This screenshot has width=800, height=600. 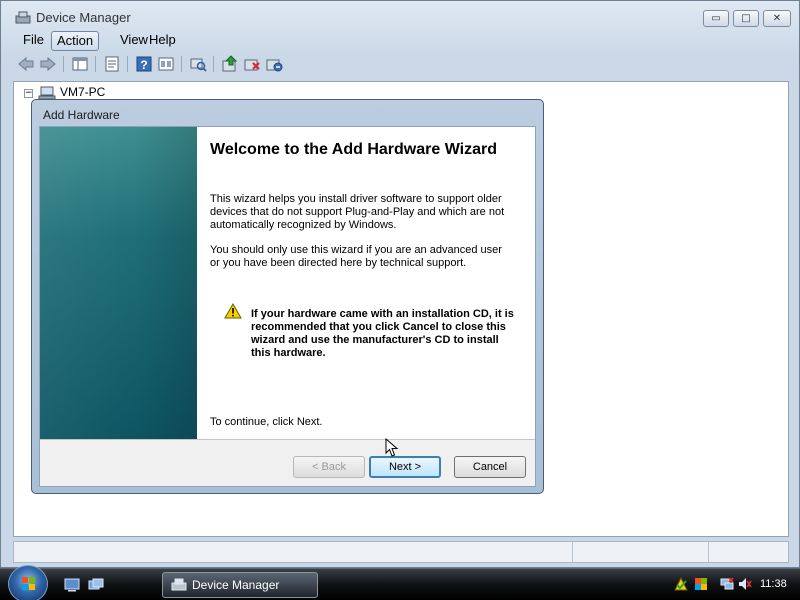 What do you see at coordinates (274, 64) in the screenshot?
I see `disable-icon` at bounding box center [274, 64].